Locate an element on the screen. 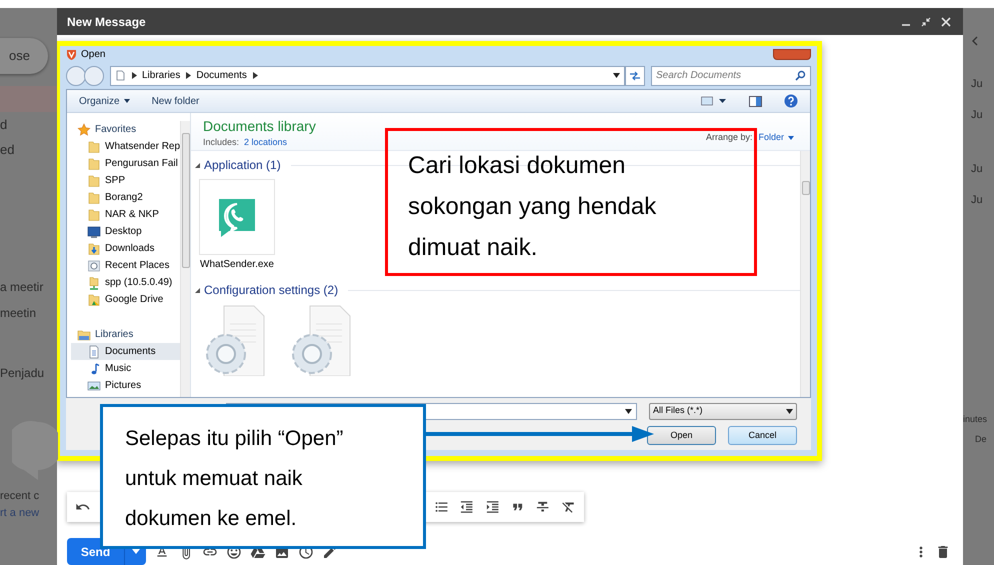 The image size is (994, 565). view-options-icon is located at coordinates (714, 101).